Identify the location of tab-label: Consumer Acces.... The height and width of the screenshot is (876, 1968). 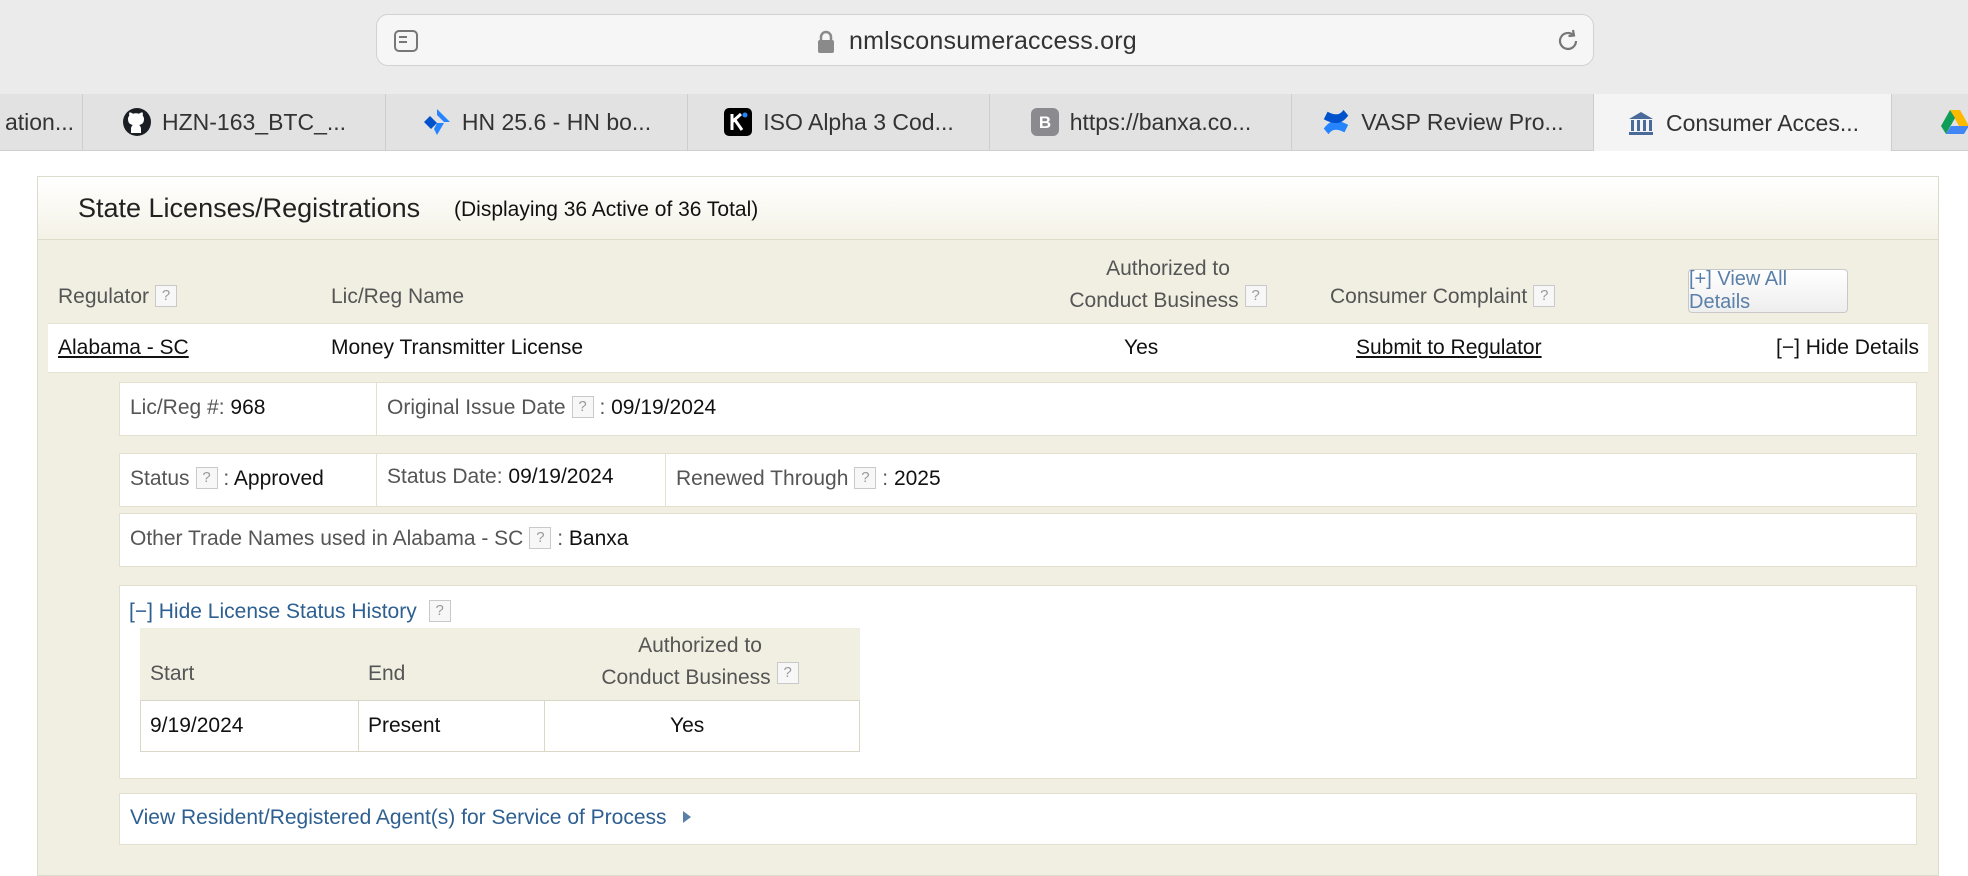
(1762, 122).